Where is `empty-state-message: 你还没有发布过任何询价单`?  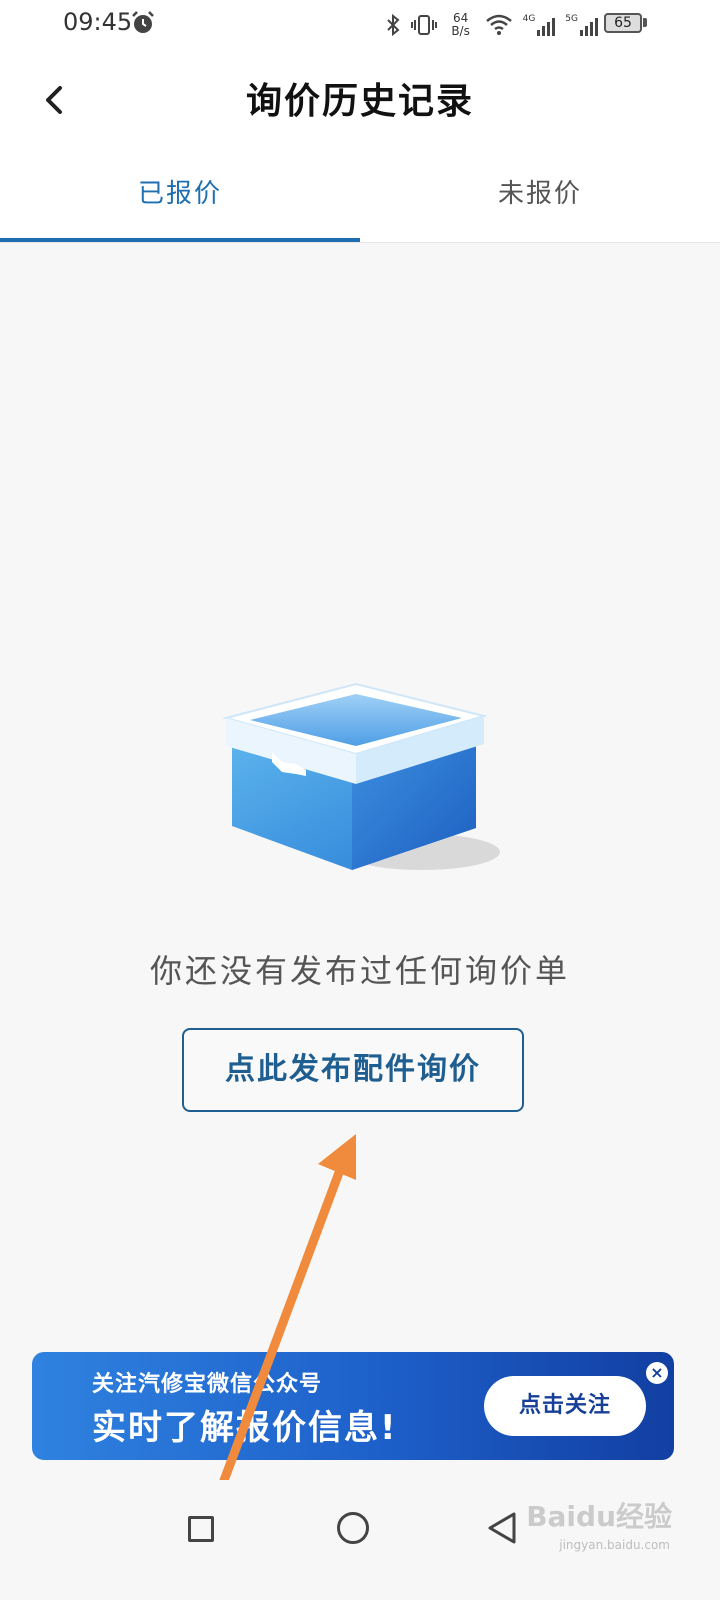
empty-state-message: 你还没有发布过任何询价单 is located at coordinates (359, 971).